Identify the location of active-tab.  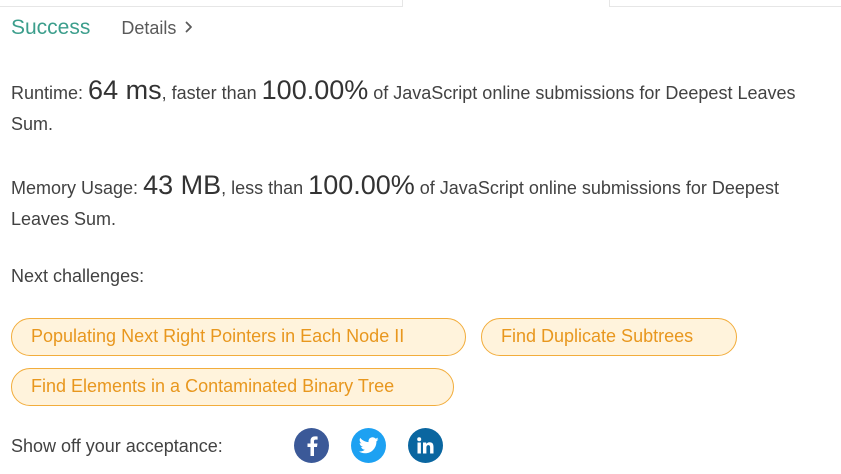
(506, 3).